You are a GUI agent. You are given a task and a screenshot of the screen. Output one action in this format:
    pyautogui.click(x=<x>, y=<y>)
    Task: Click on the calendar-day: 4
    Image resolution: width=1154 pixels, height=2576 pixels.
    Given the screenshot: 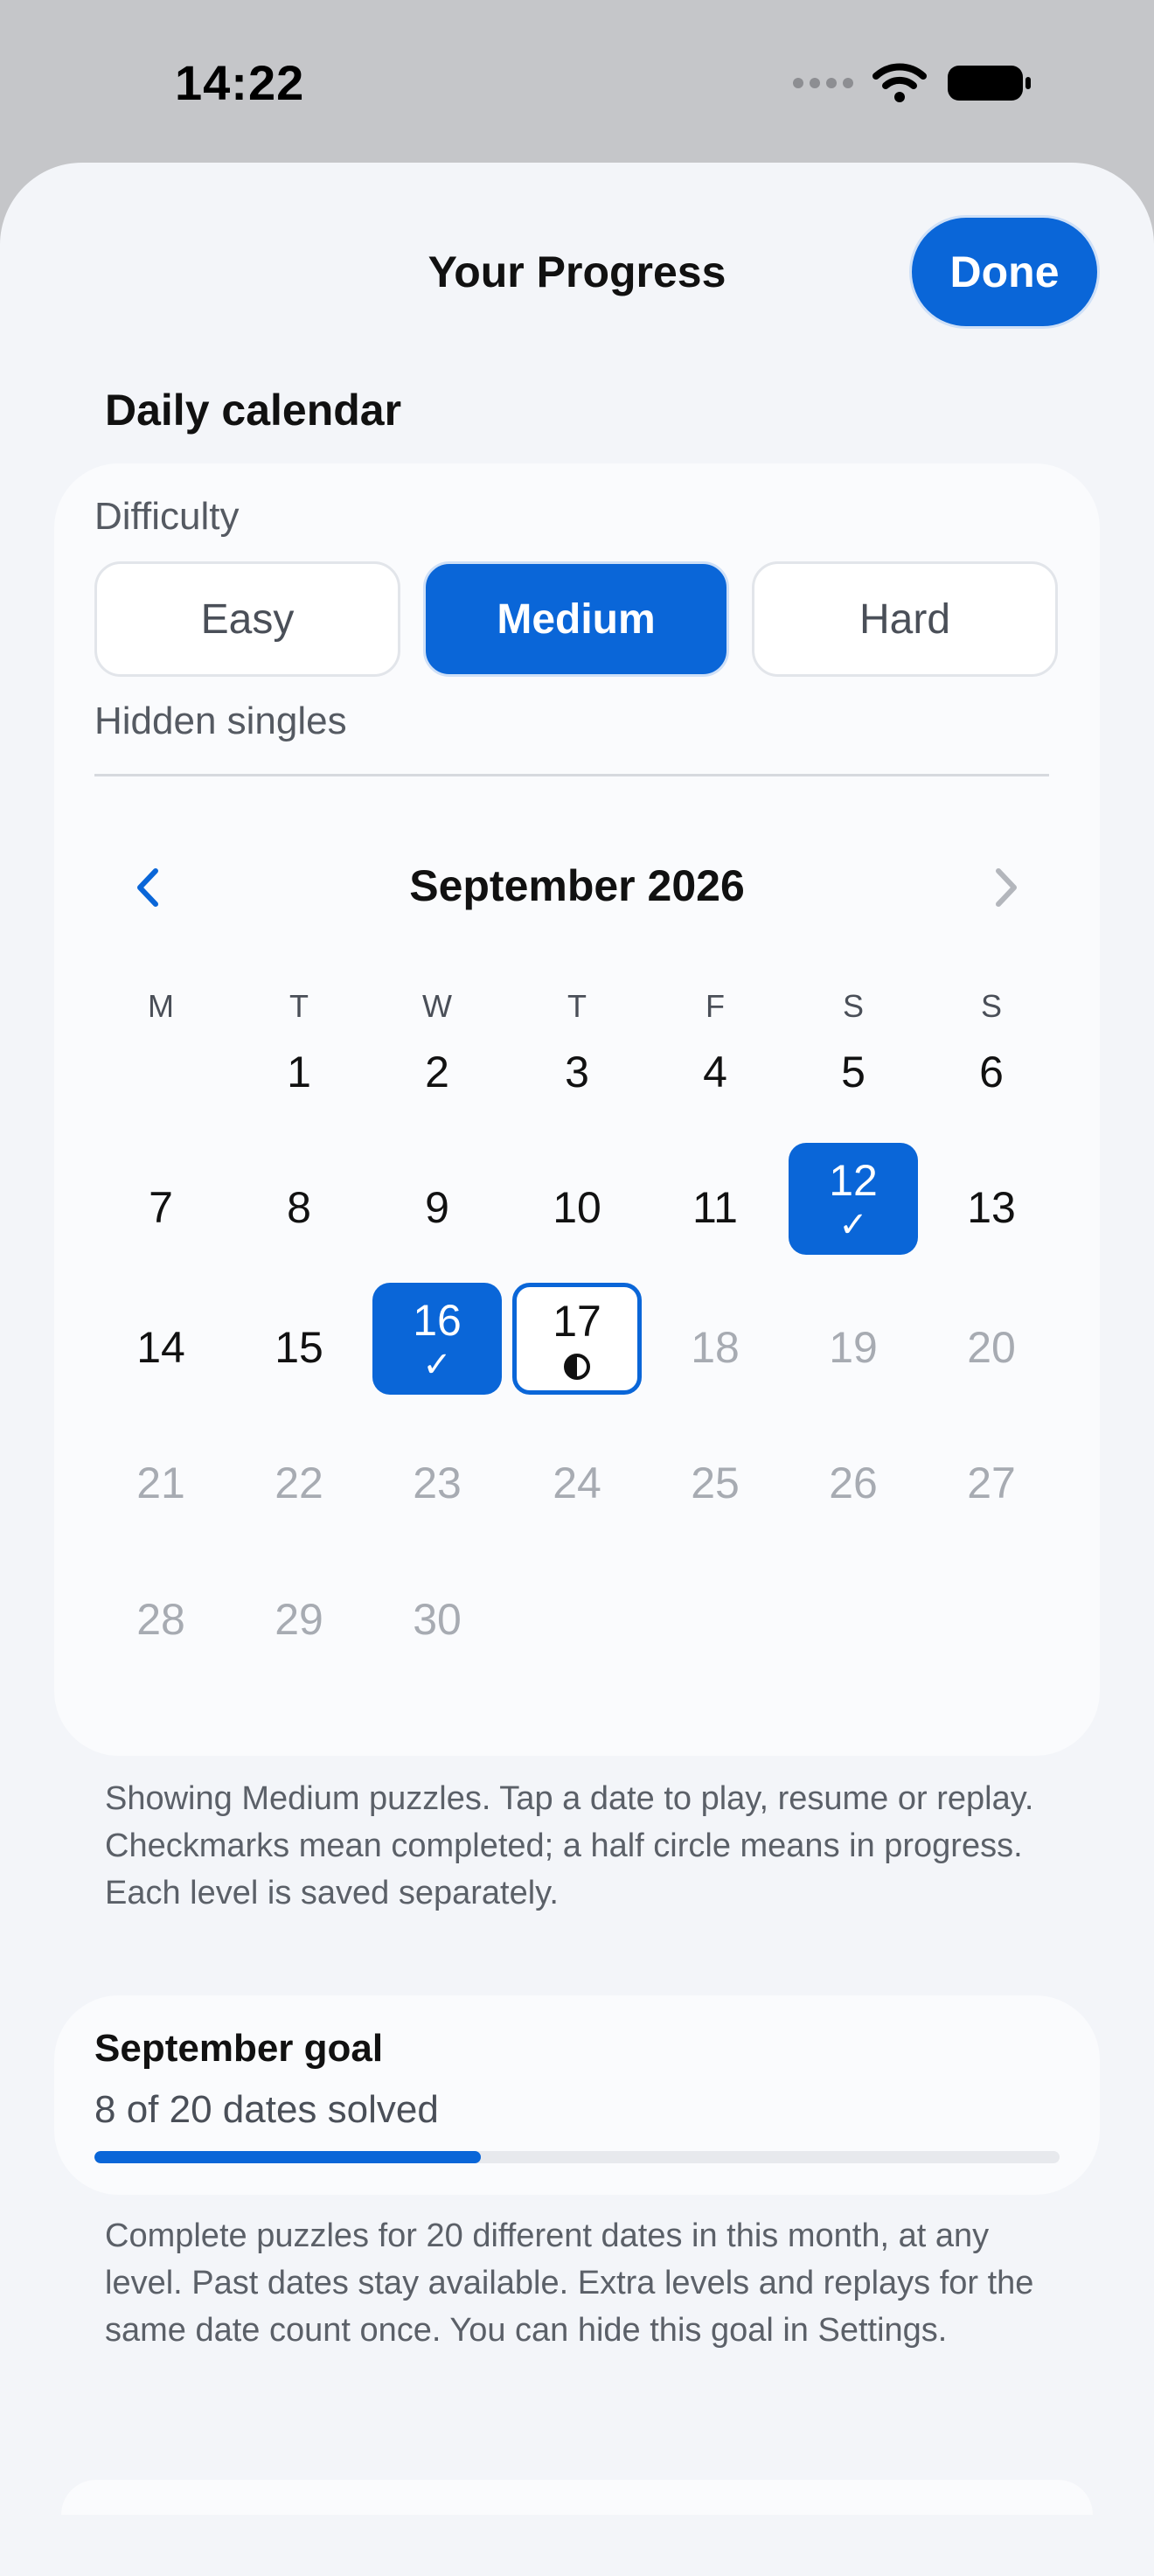 What is the action you would take?
    pyautogui.click(x=715, y=1072)
    